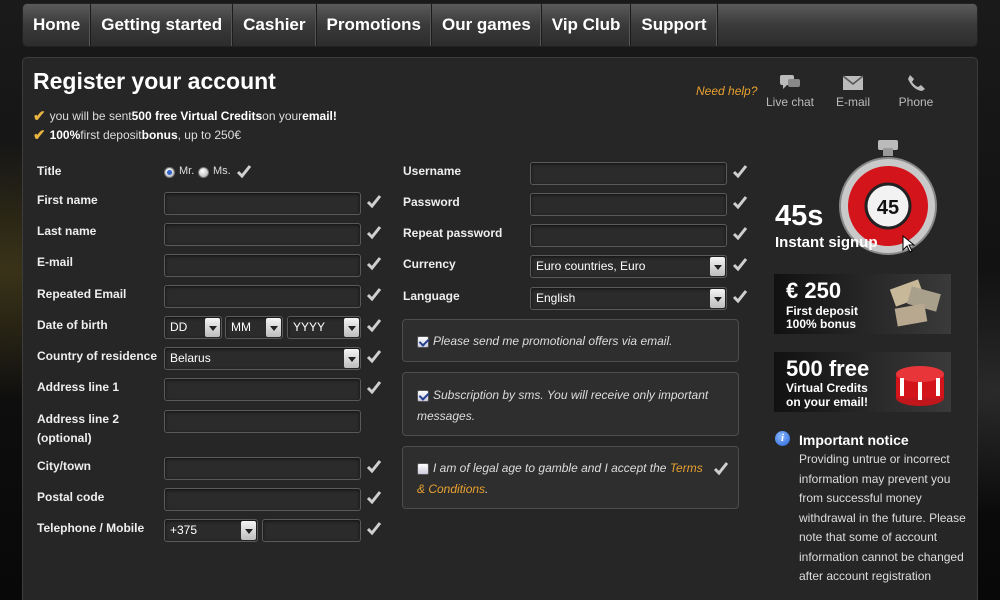 This screenshot has height=600, width=1000. Describe the element at coordinates (39, 135) in the screenshot. I see `tick-icon: ✔` at that location.